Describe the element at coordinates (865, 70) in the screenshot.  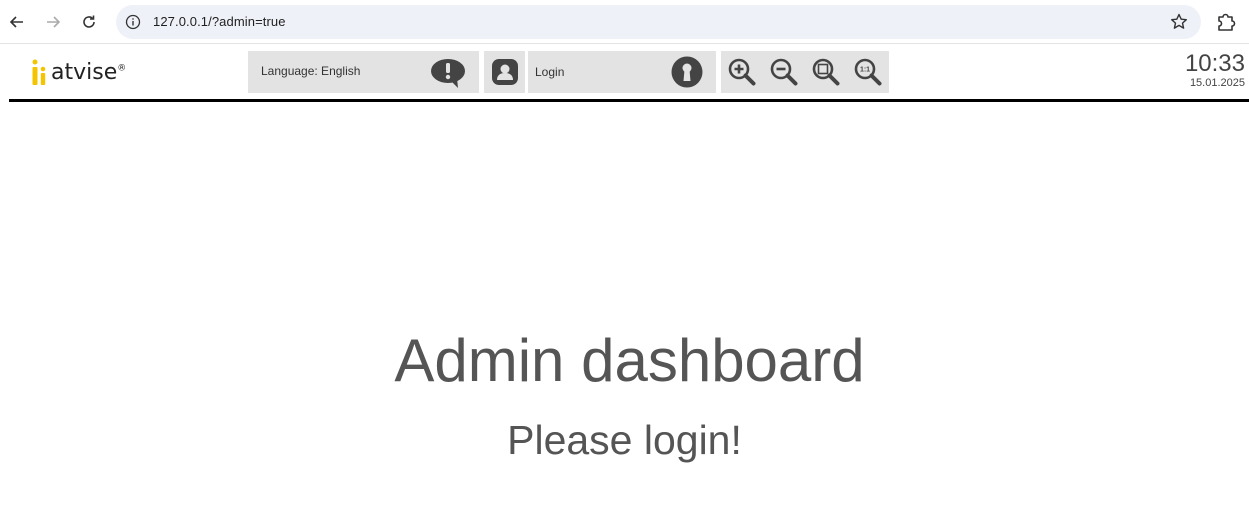
I see `svg-text: 1:1` at that location.